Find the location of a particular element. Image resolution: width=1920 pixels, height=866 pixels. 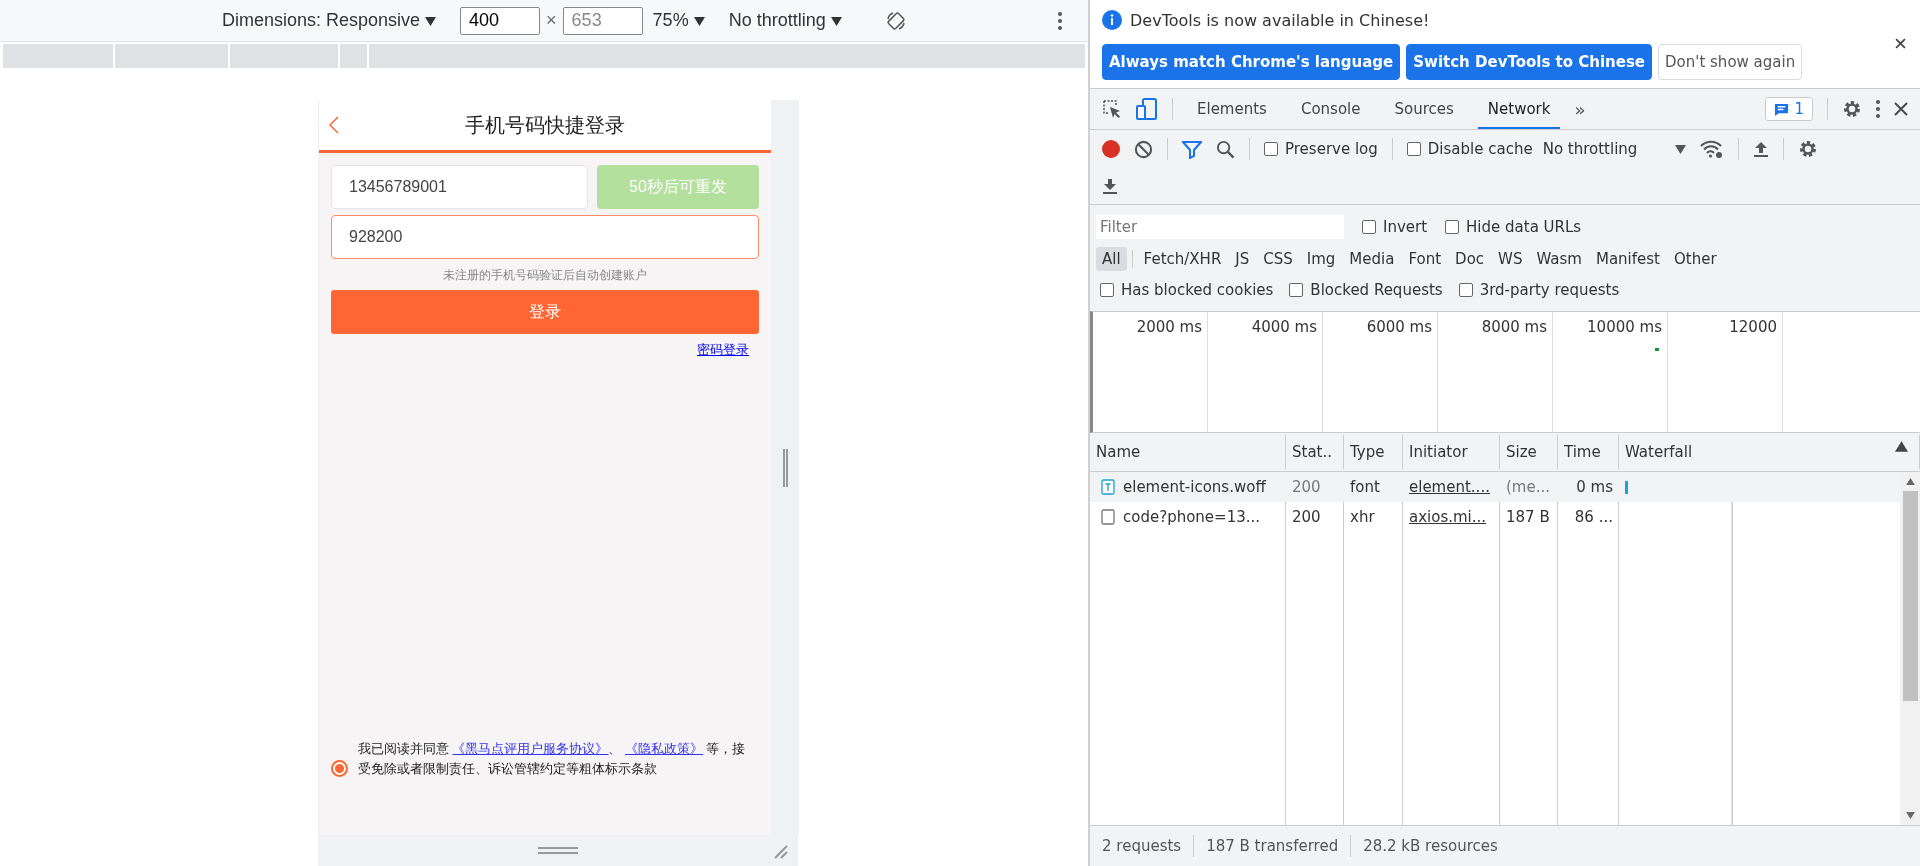

column-header: Type is located at coordinates (1373, 452).